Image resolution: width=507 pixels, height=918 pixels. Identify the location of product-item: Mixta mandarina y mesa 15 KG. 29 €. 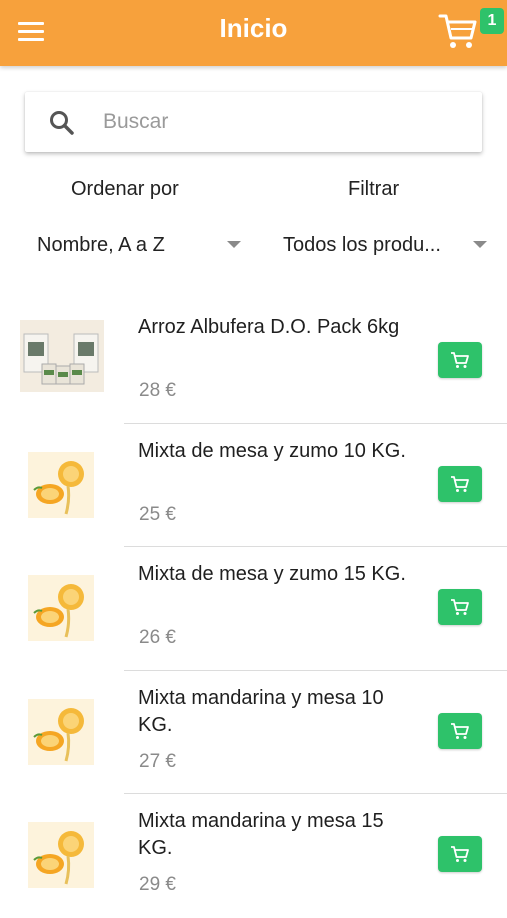
(253, 856).